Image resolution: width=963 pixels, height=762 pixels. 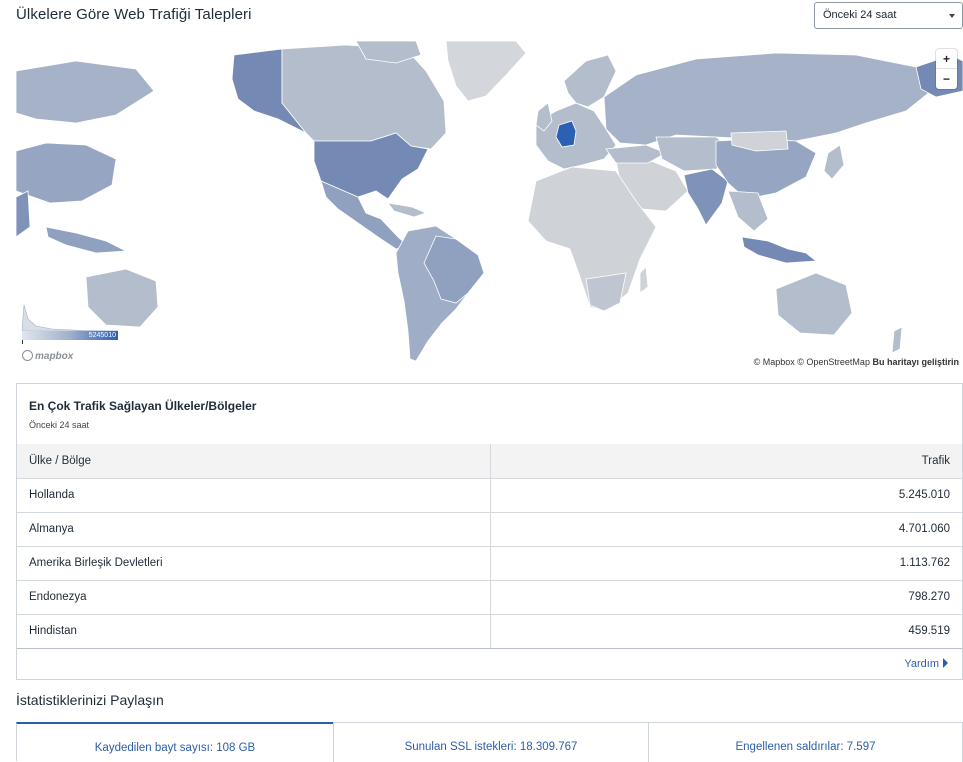 I want to click on panel-title: En Çok Trafik Sağlayan Ülkeler/Bölgeler, so click(x=143, y=406).